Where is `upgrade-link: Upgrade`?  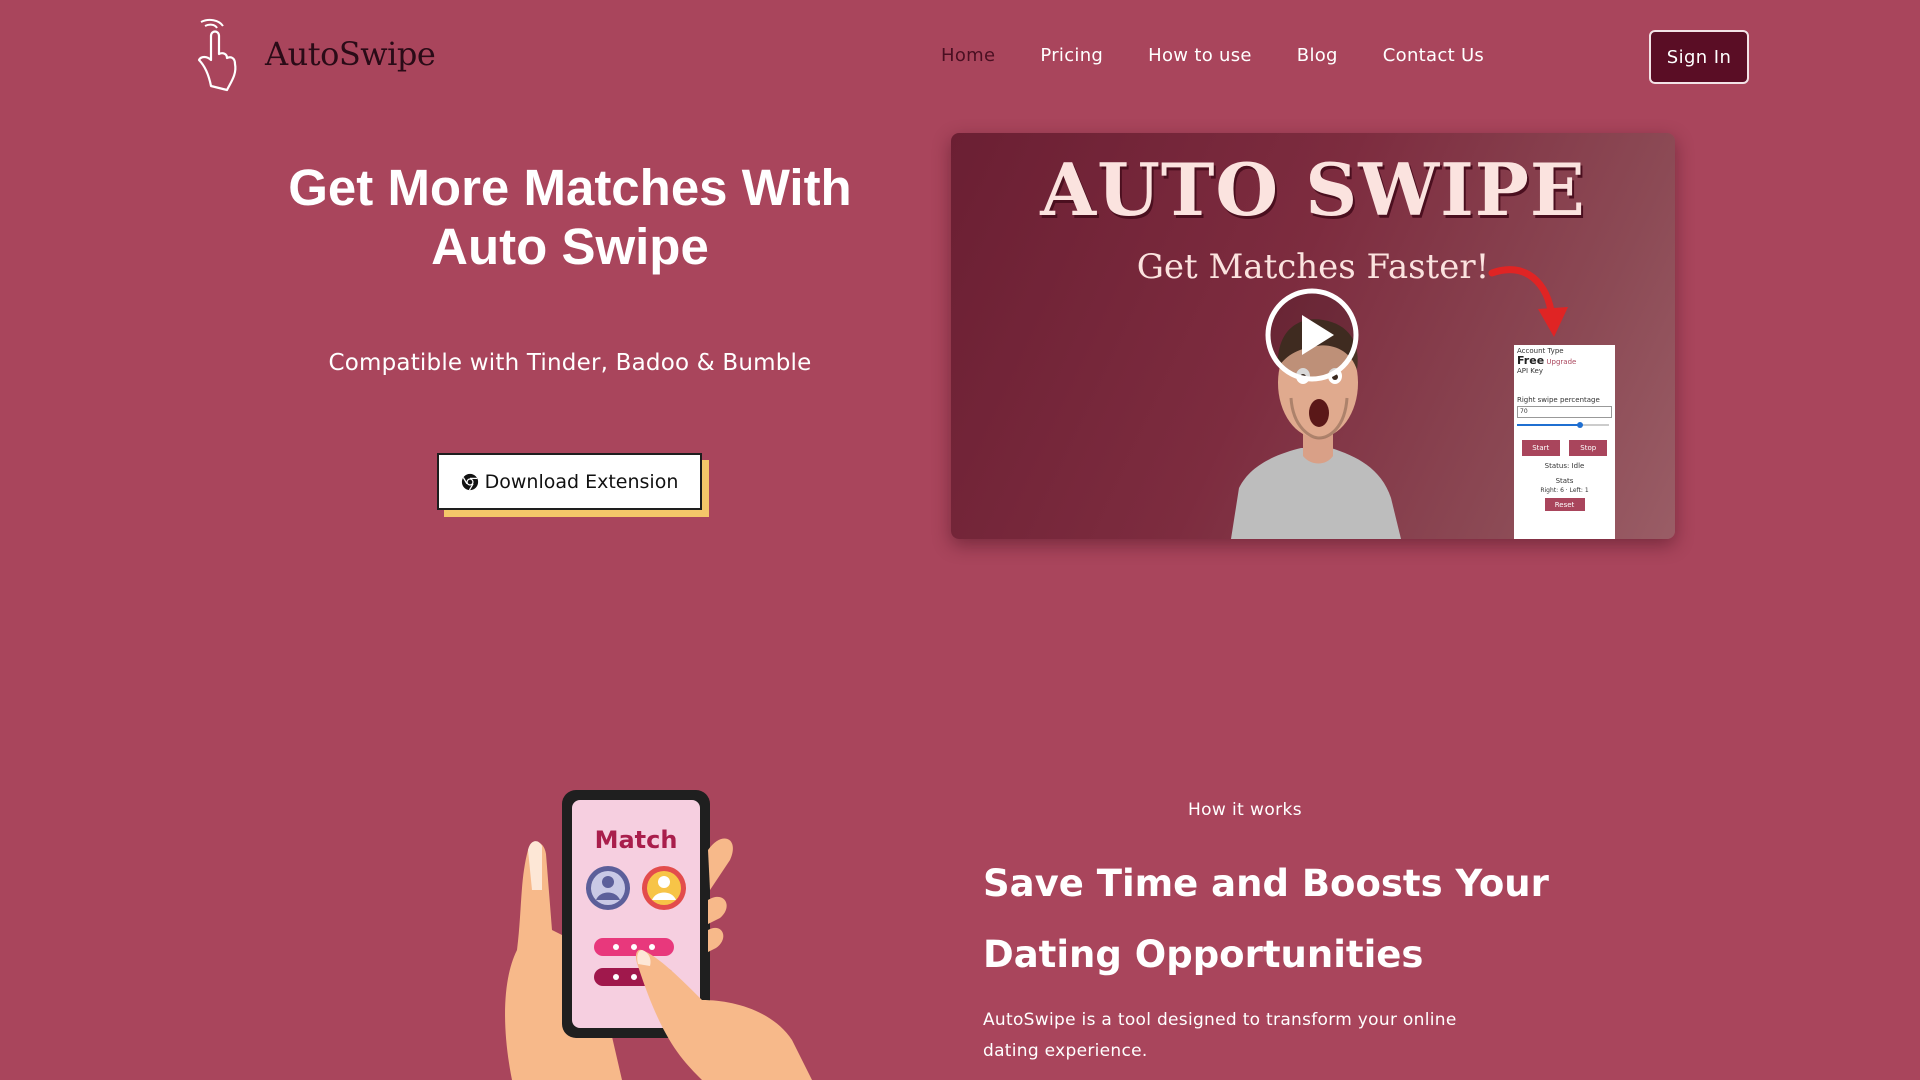
upgrade-link: Upgrade is located at coordinates (1561, 362).